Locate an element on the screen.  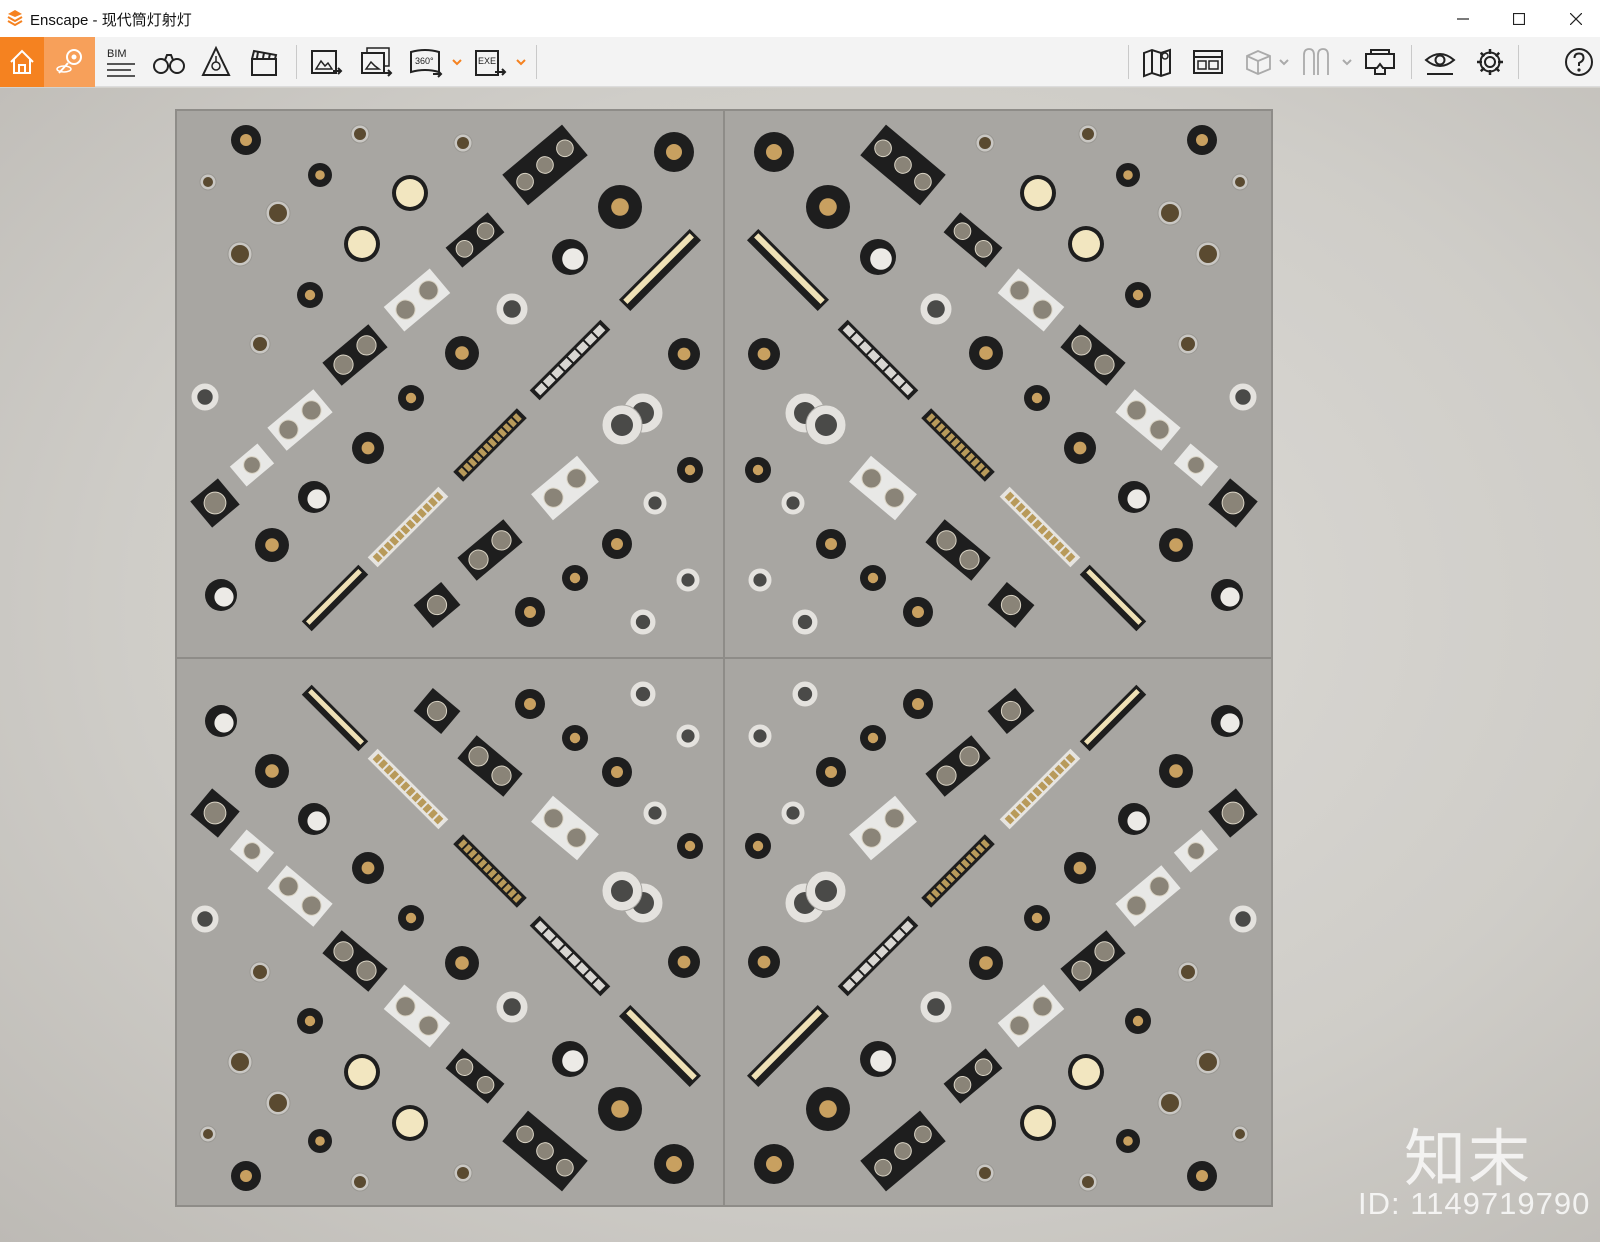
help-button is located at coordinates (1579, 62).